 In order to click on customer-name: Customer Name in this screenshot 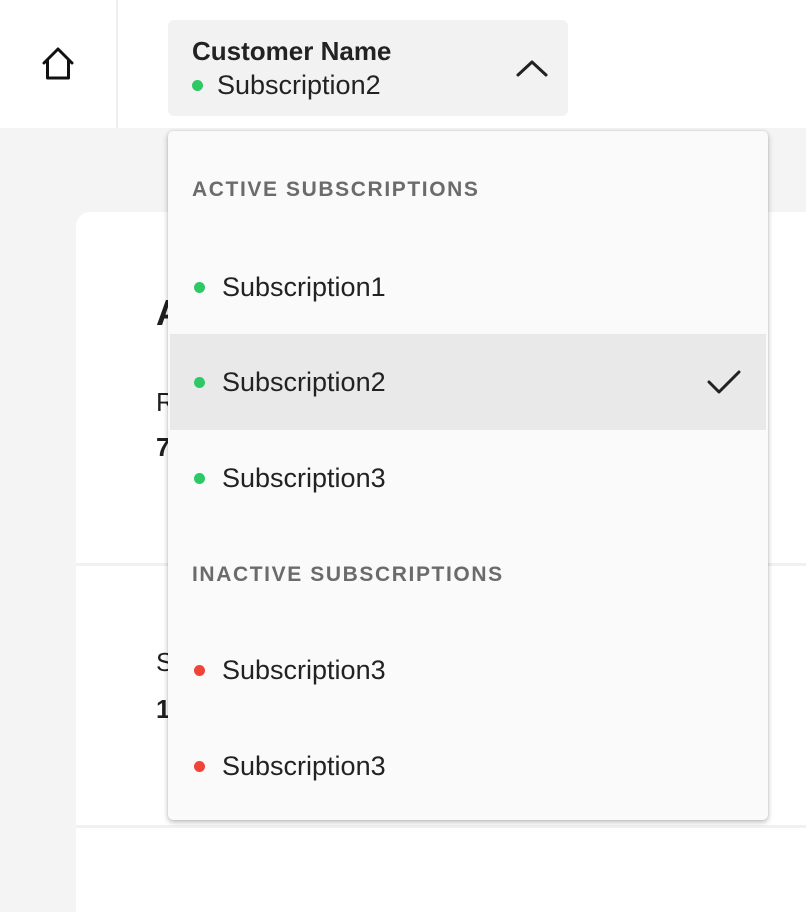, I will do `click(292, 51)`.